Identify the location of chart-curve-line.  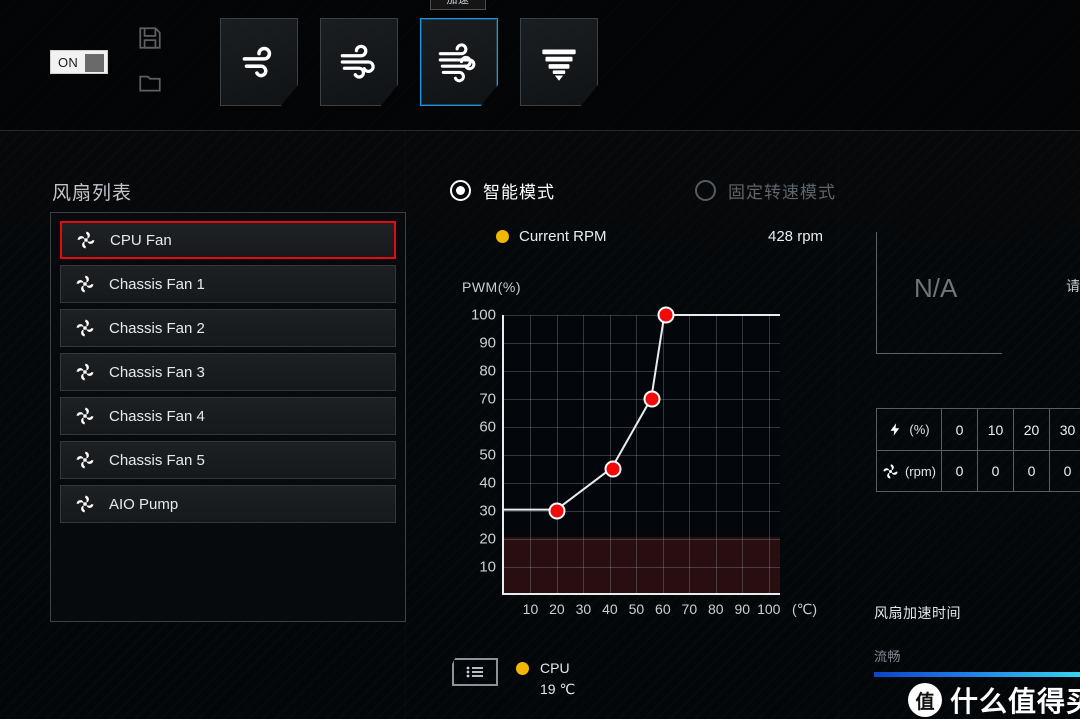
(642, 454).